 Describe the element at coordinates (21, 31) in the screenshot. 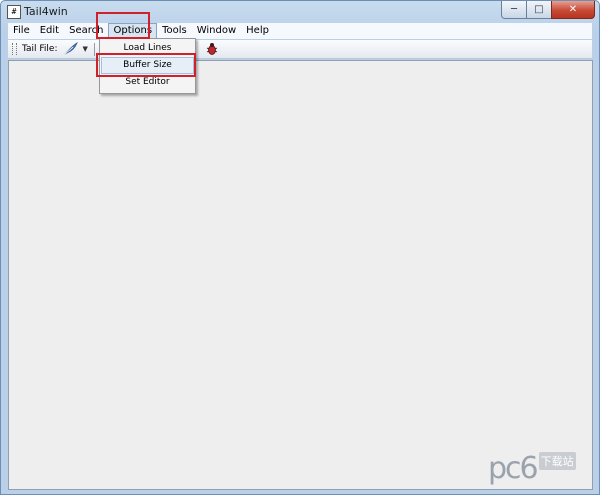

I see `menu-file: File` at that location.